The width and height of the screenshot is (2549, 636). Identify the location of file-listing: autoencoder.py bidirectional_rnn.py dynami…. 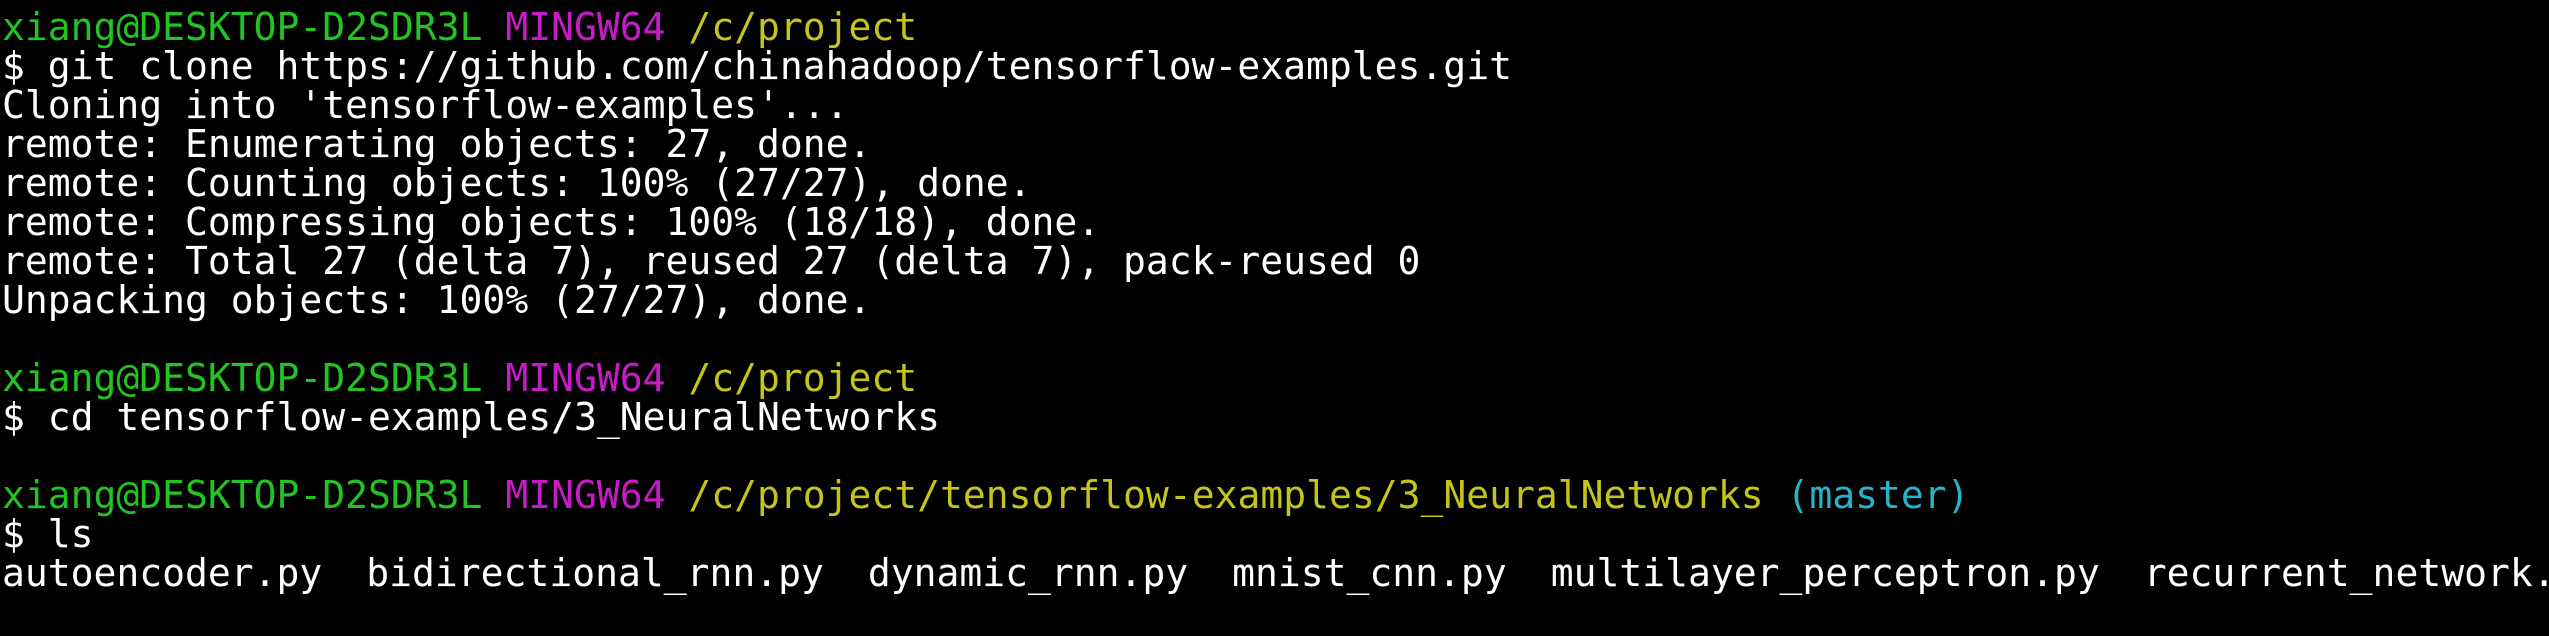
(1275, 573).